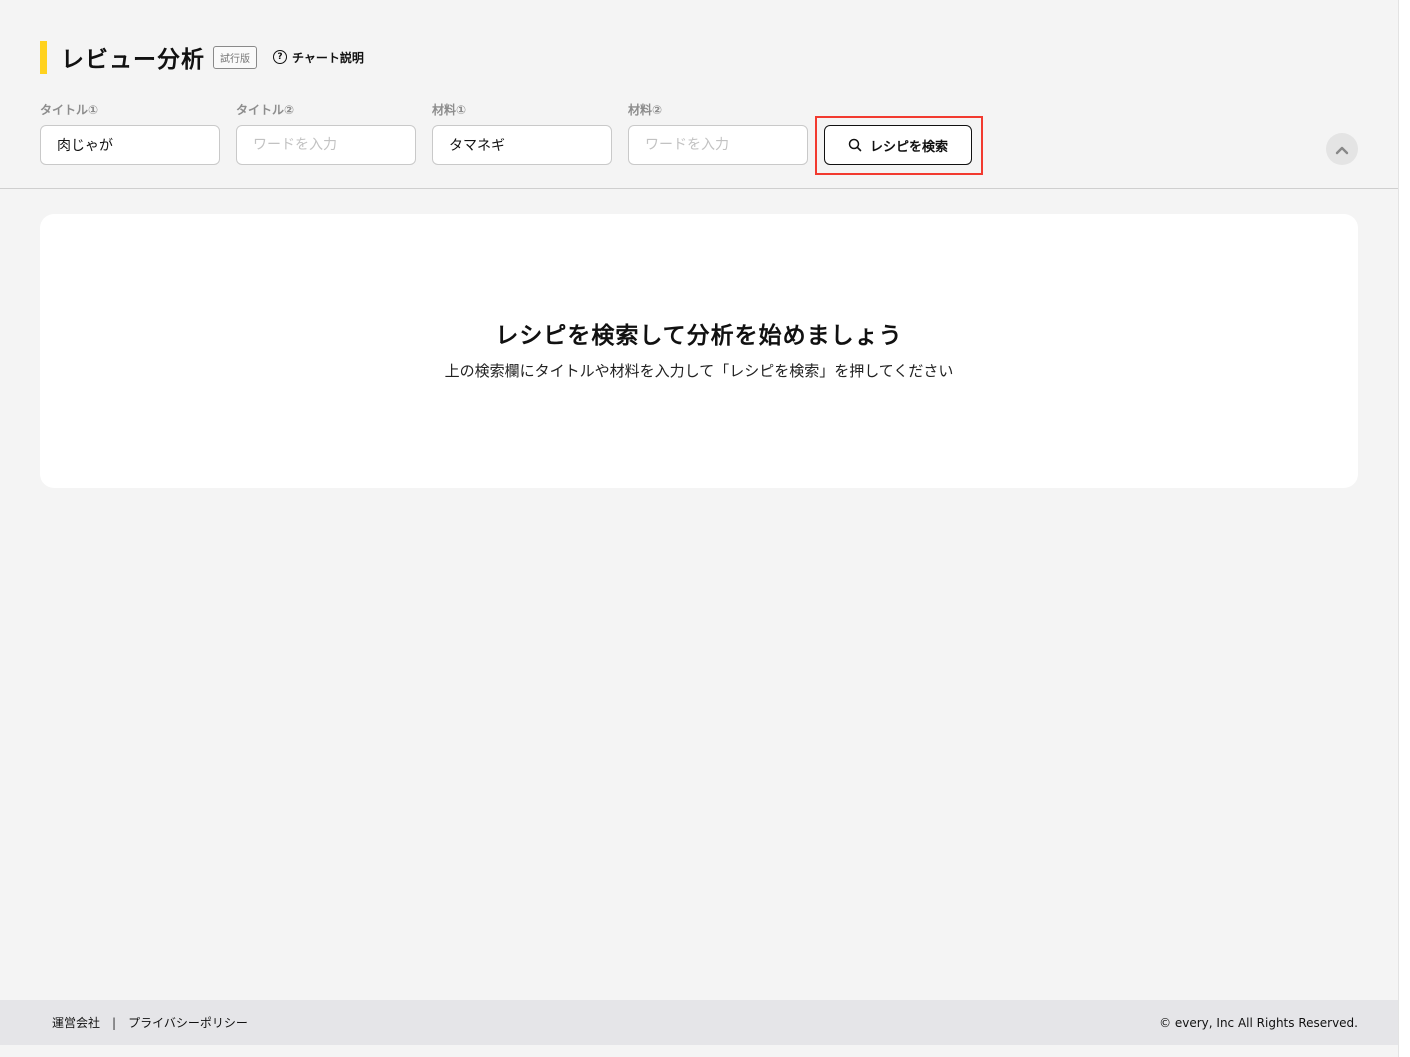 The height and width of the screenshot is (1057, 1410). What do you see at coordinates (235, 57) in the screenshot?
I see `trial-badge: 試行版` at bounding box center [235, 57].